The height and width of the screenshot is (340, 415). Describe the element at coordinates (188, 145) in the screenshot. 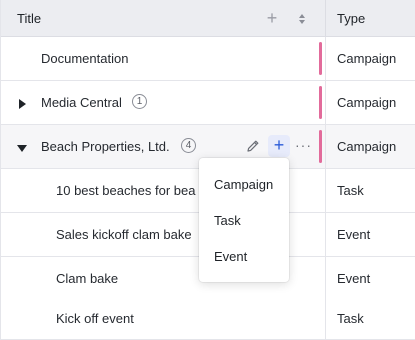

I see `child-count-badge: 4` at that location.